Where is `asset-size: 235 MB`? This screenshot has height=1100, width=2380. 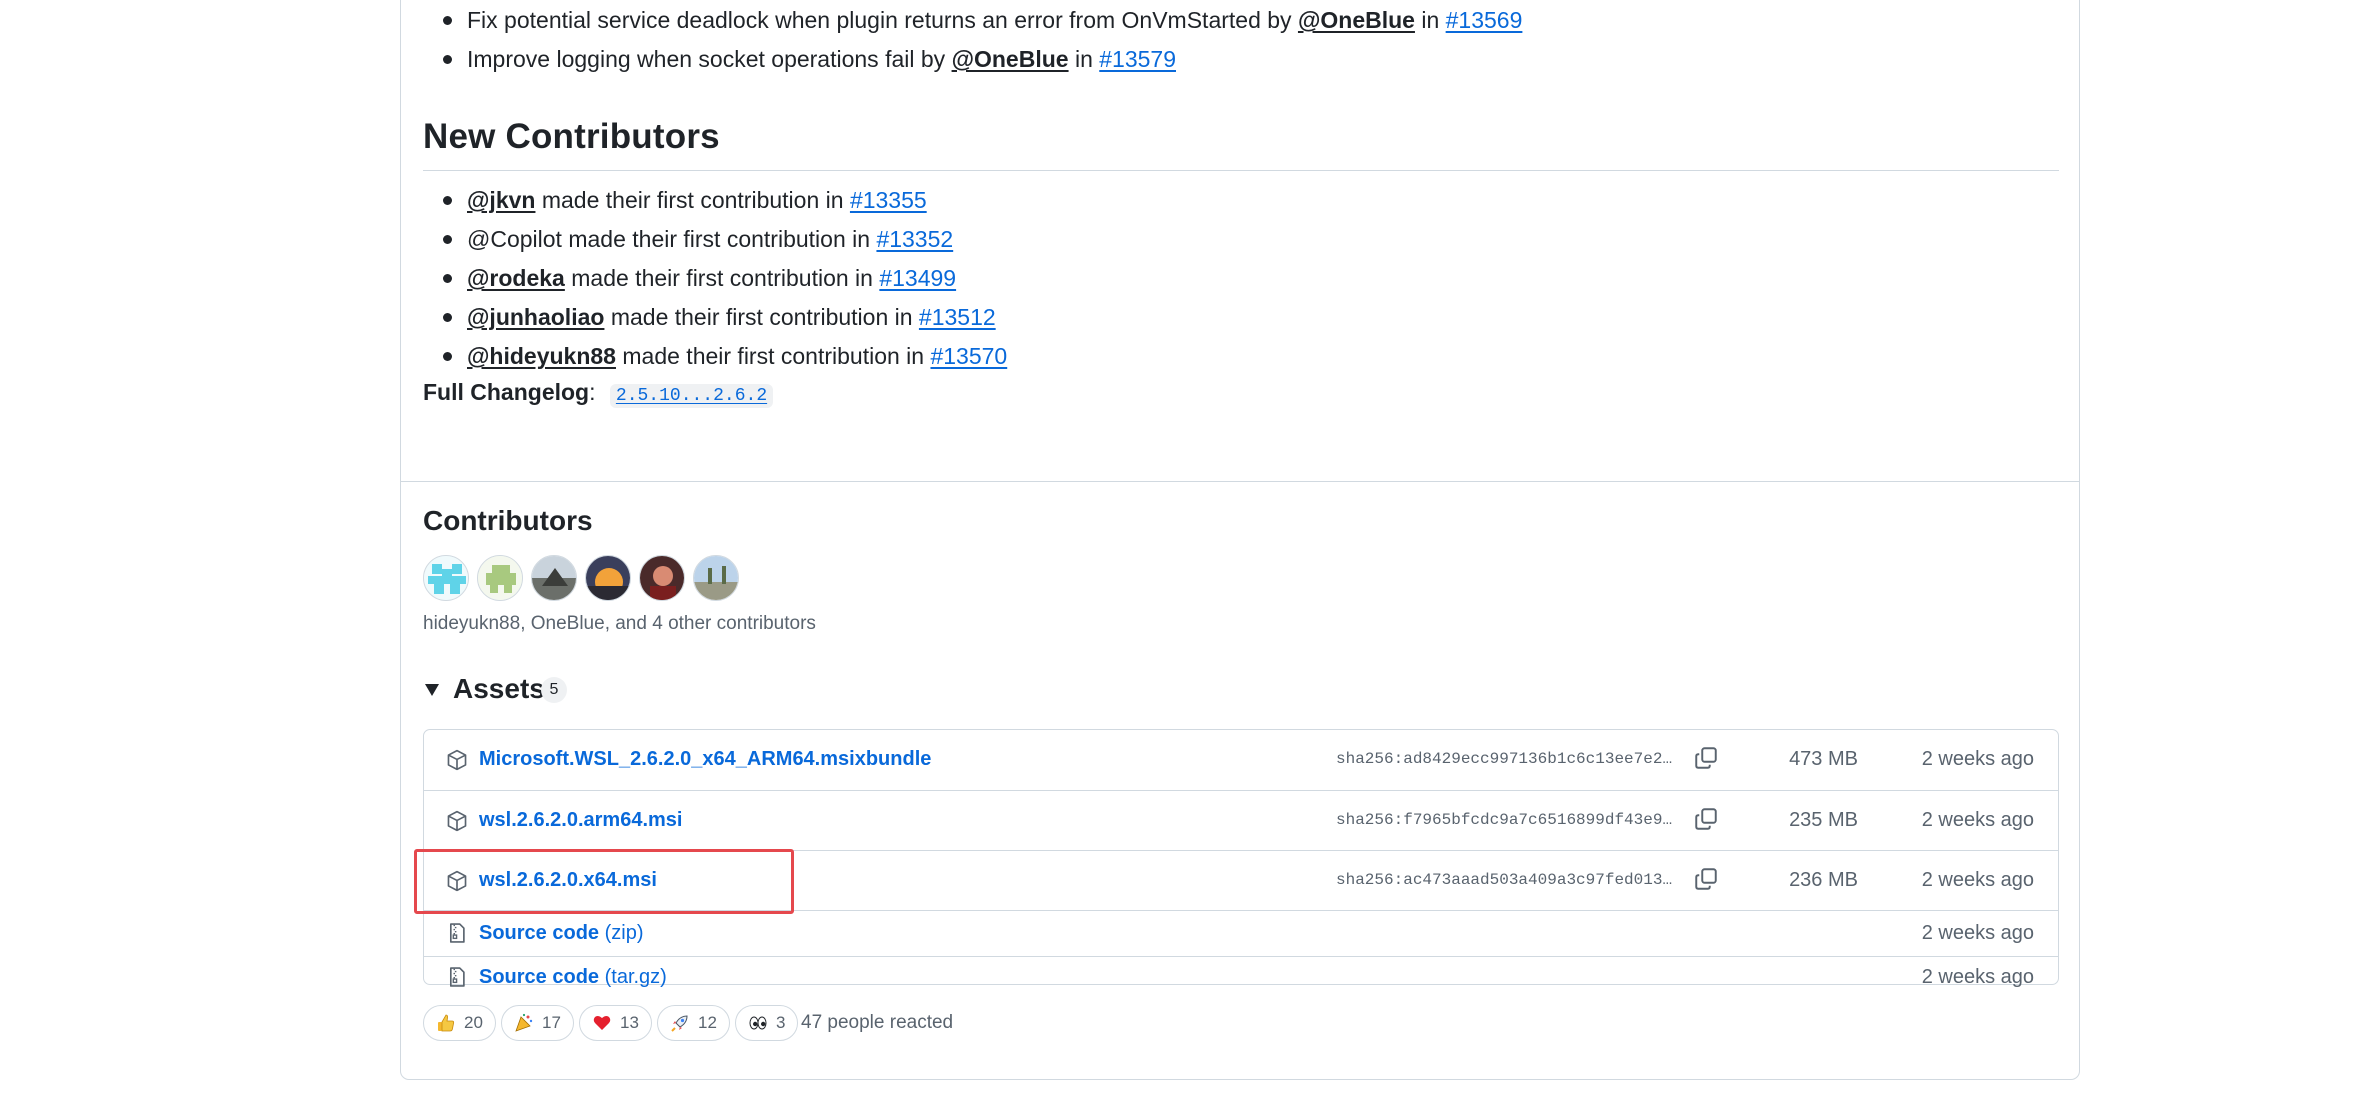 asset-size: 235 MB is located at coordinates (1823, 820).